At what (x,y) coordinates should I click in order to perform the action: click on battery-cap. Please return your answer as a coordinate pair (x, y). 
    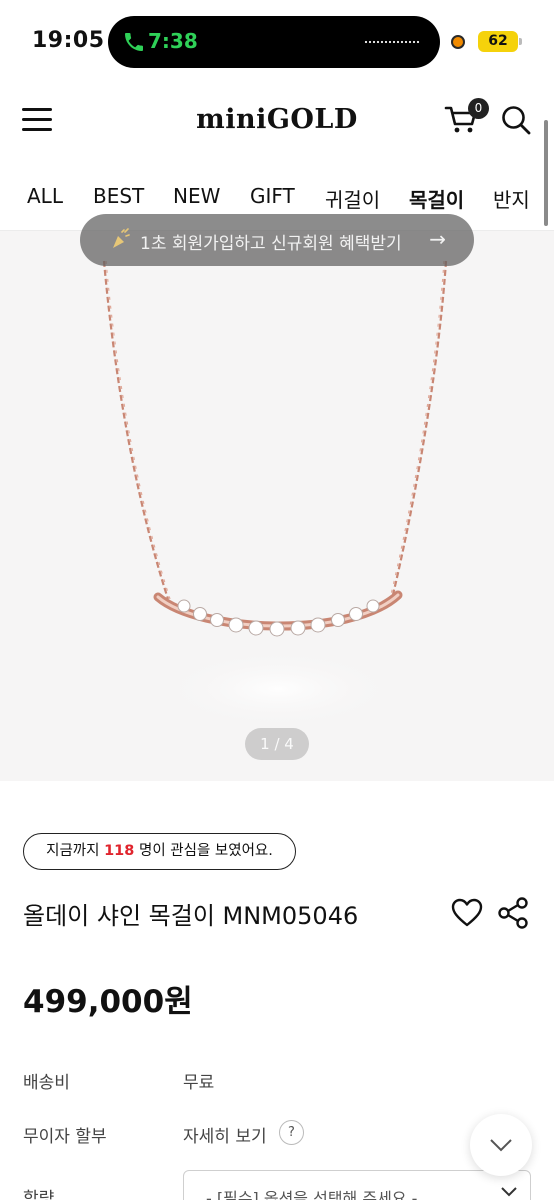
    Looking at the image, I should click on (520, 41).